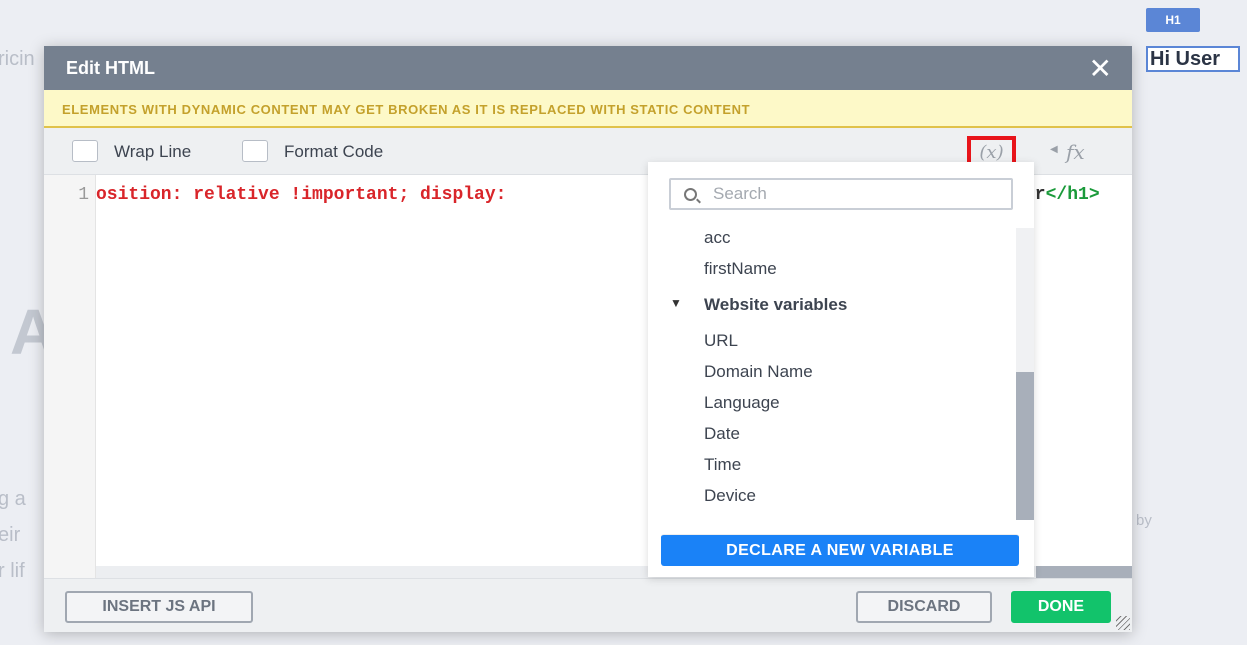  Describe the element at coordinates (722, 434) in the screenshot. I see `variable-item: Date` at that location.